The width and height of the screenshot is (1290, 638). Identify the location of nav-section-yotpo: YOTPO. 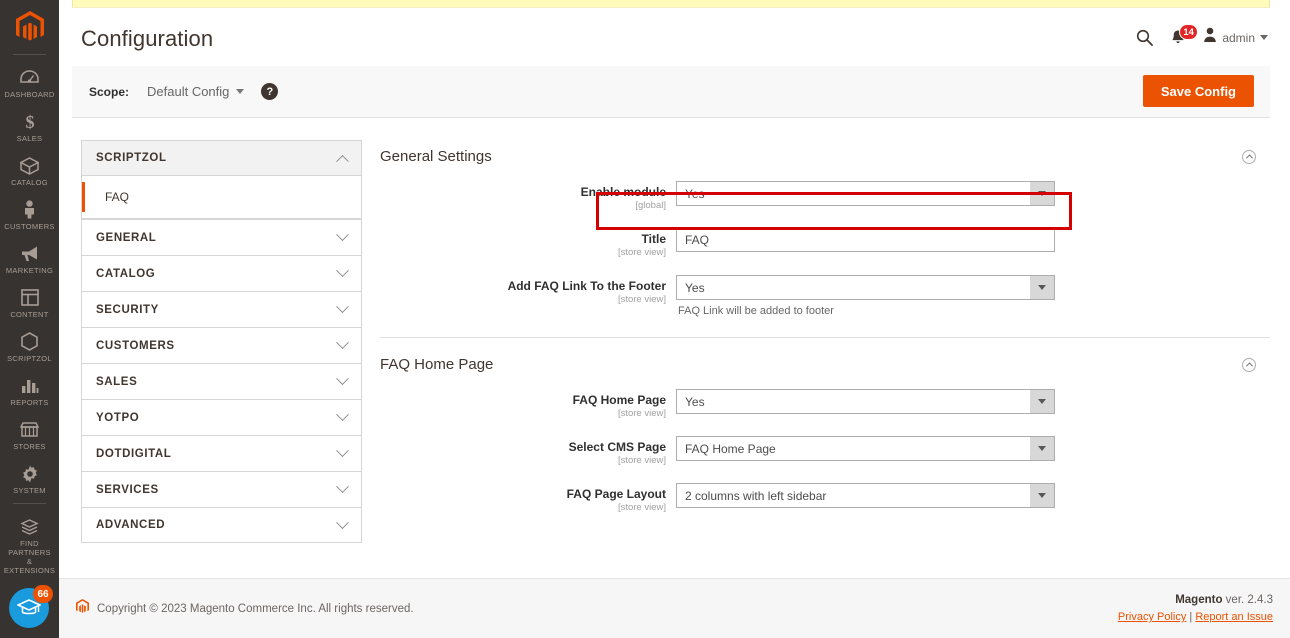
(221, 417).